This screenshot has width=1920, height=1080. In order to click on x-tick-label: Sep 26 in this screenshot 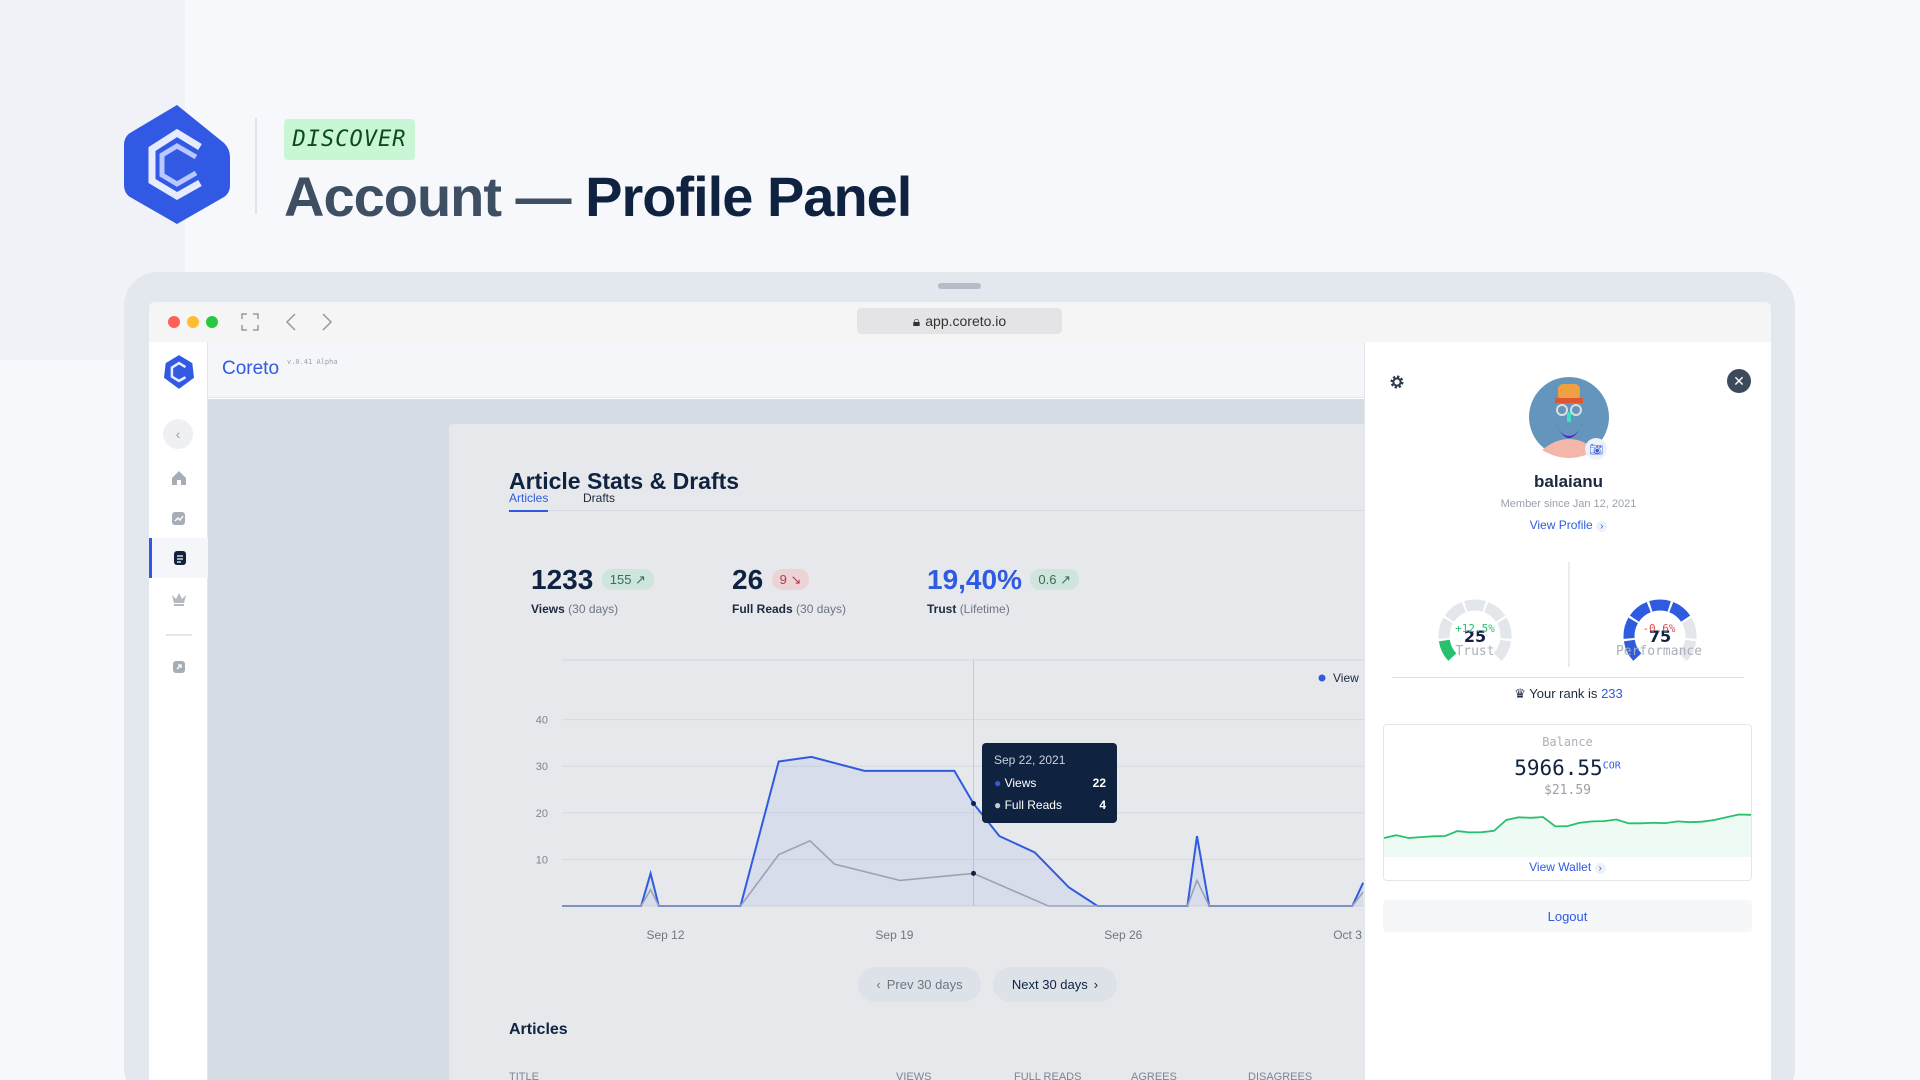, I will do `click(1123, 935)`.